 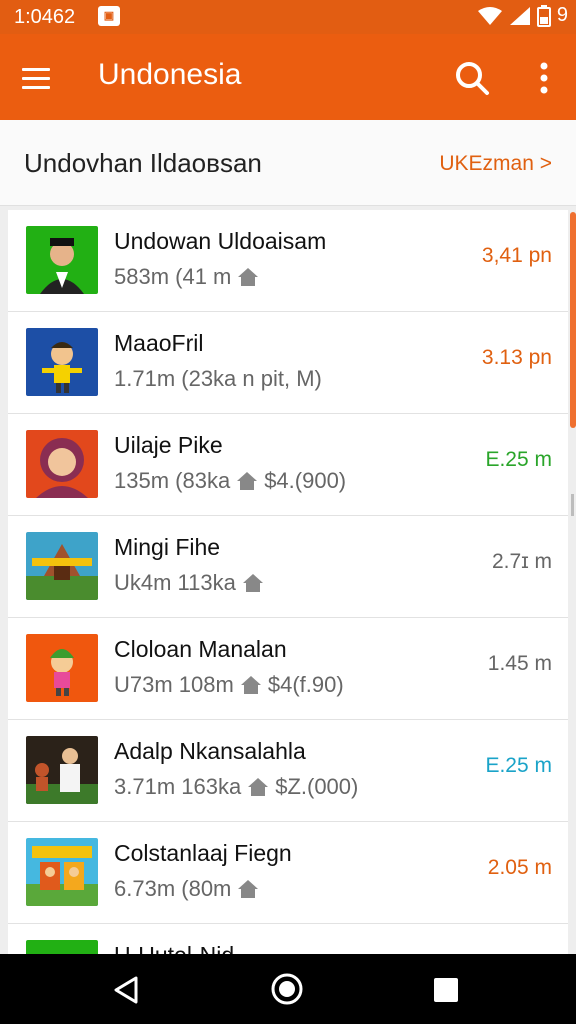 What do you see at coordinates (45, 17) in the screenshot?
I see `status-time: 1:0462` at bounding box center [45, 17].